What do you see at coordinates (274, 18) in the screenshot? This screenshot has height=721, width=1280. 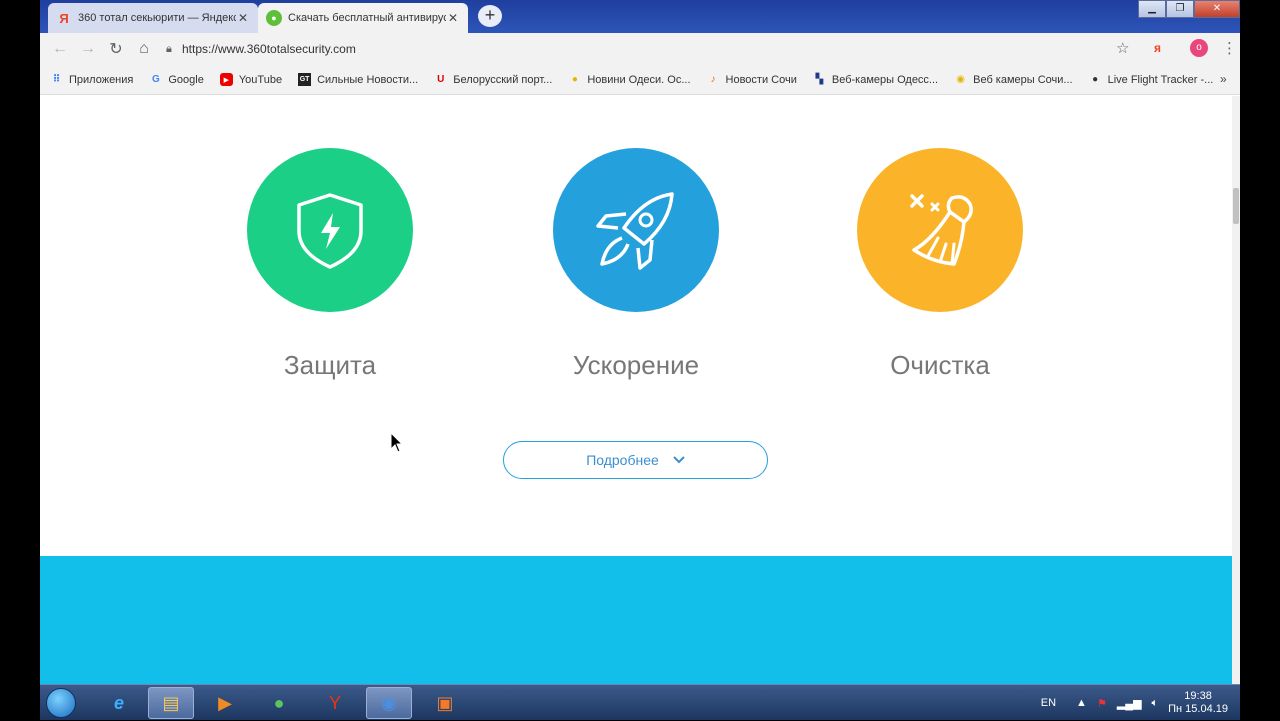 I see `360-icon: ●` at bounding box center [274, 18].